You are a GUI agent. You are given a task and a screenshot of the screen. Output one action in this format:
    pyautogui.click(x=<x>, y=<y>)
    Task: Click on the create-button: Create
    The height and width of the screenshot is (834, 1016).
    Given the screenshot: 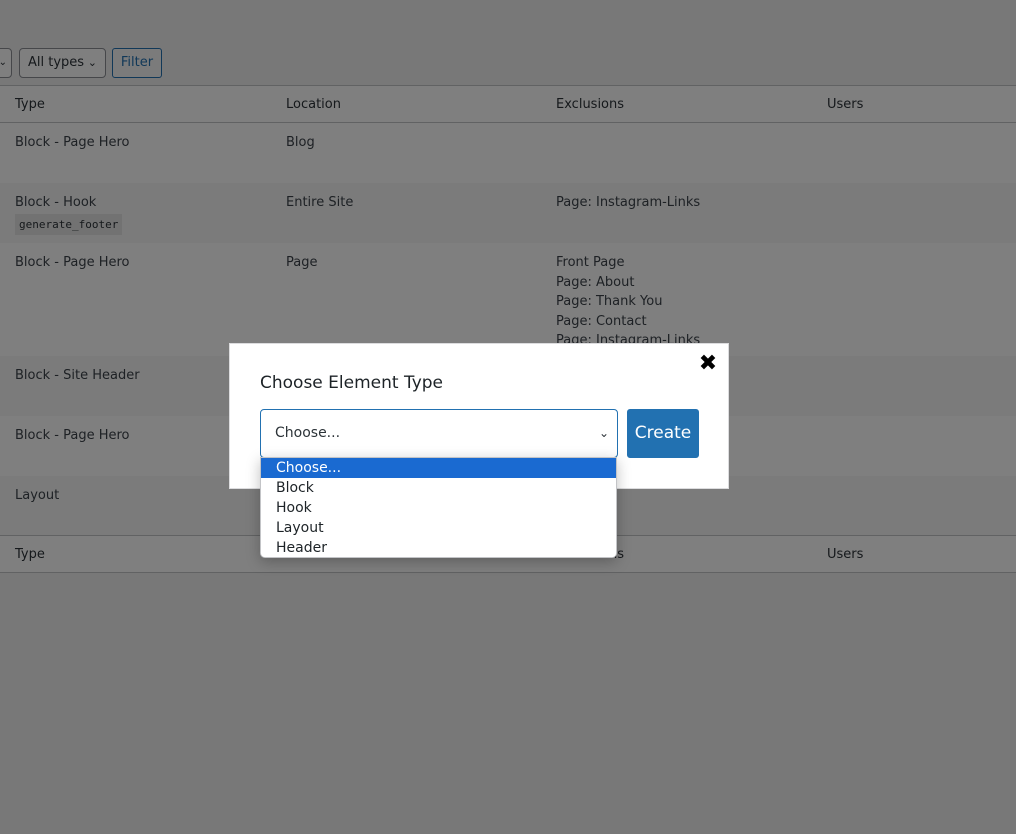 What is the action you would take?
    pyautogui.click(x=663, y=433)
    